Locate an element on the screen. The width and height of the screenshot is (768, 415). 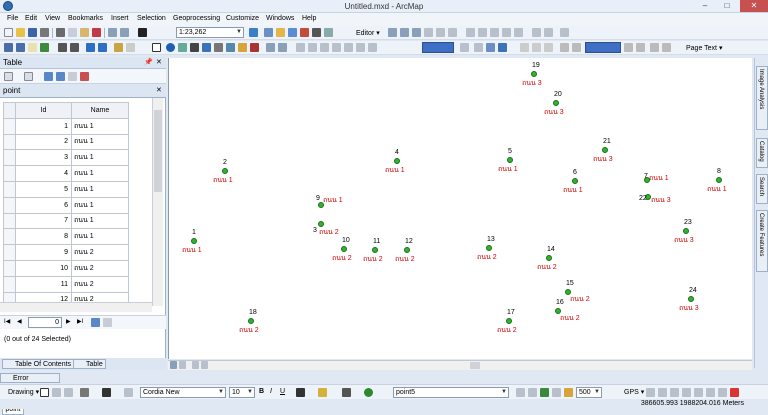
zoom-out-icon is located at coordinates (20, 47).